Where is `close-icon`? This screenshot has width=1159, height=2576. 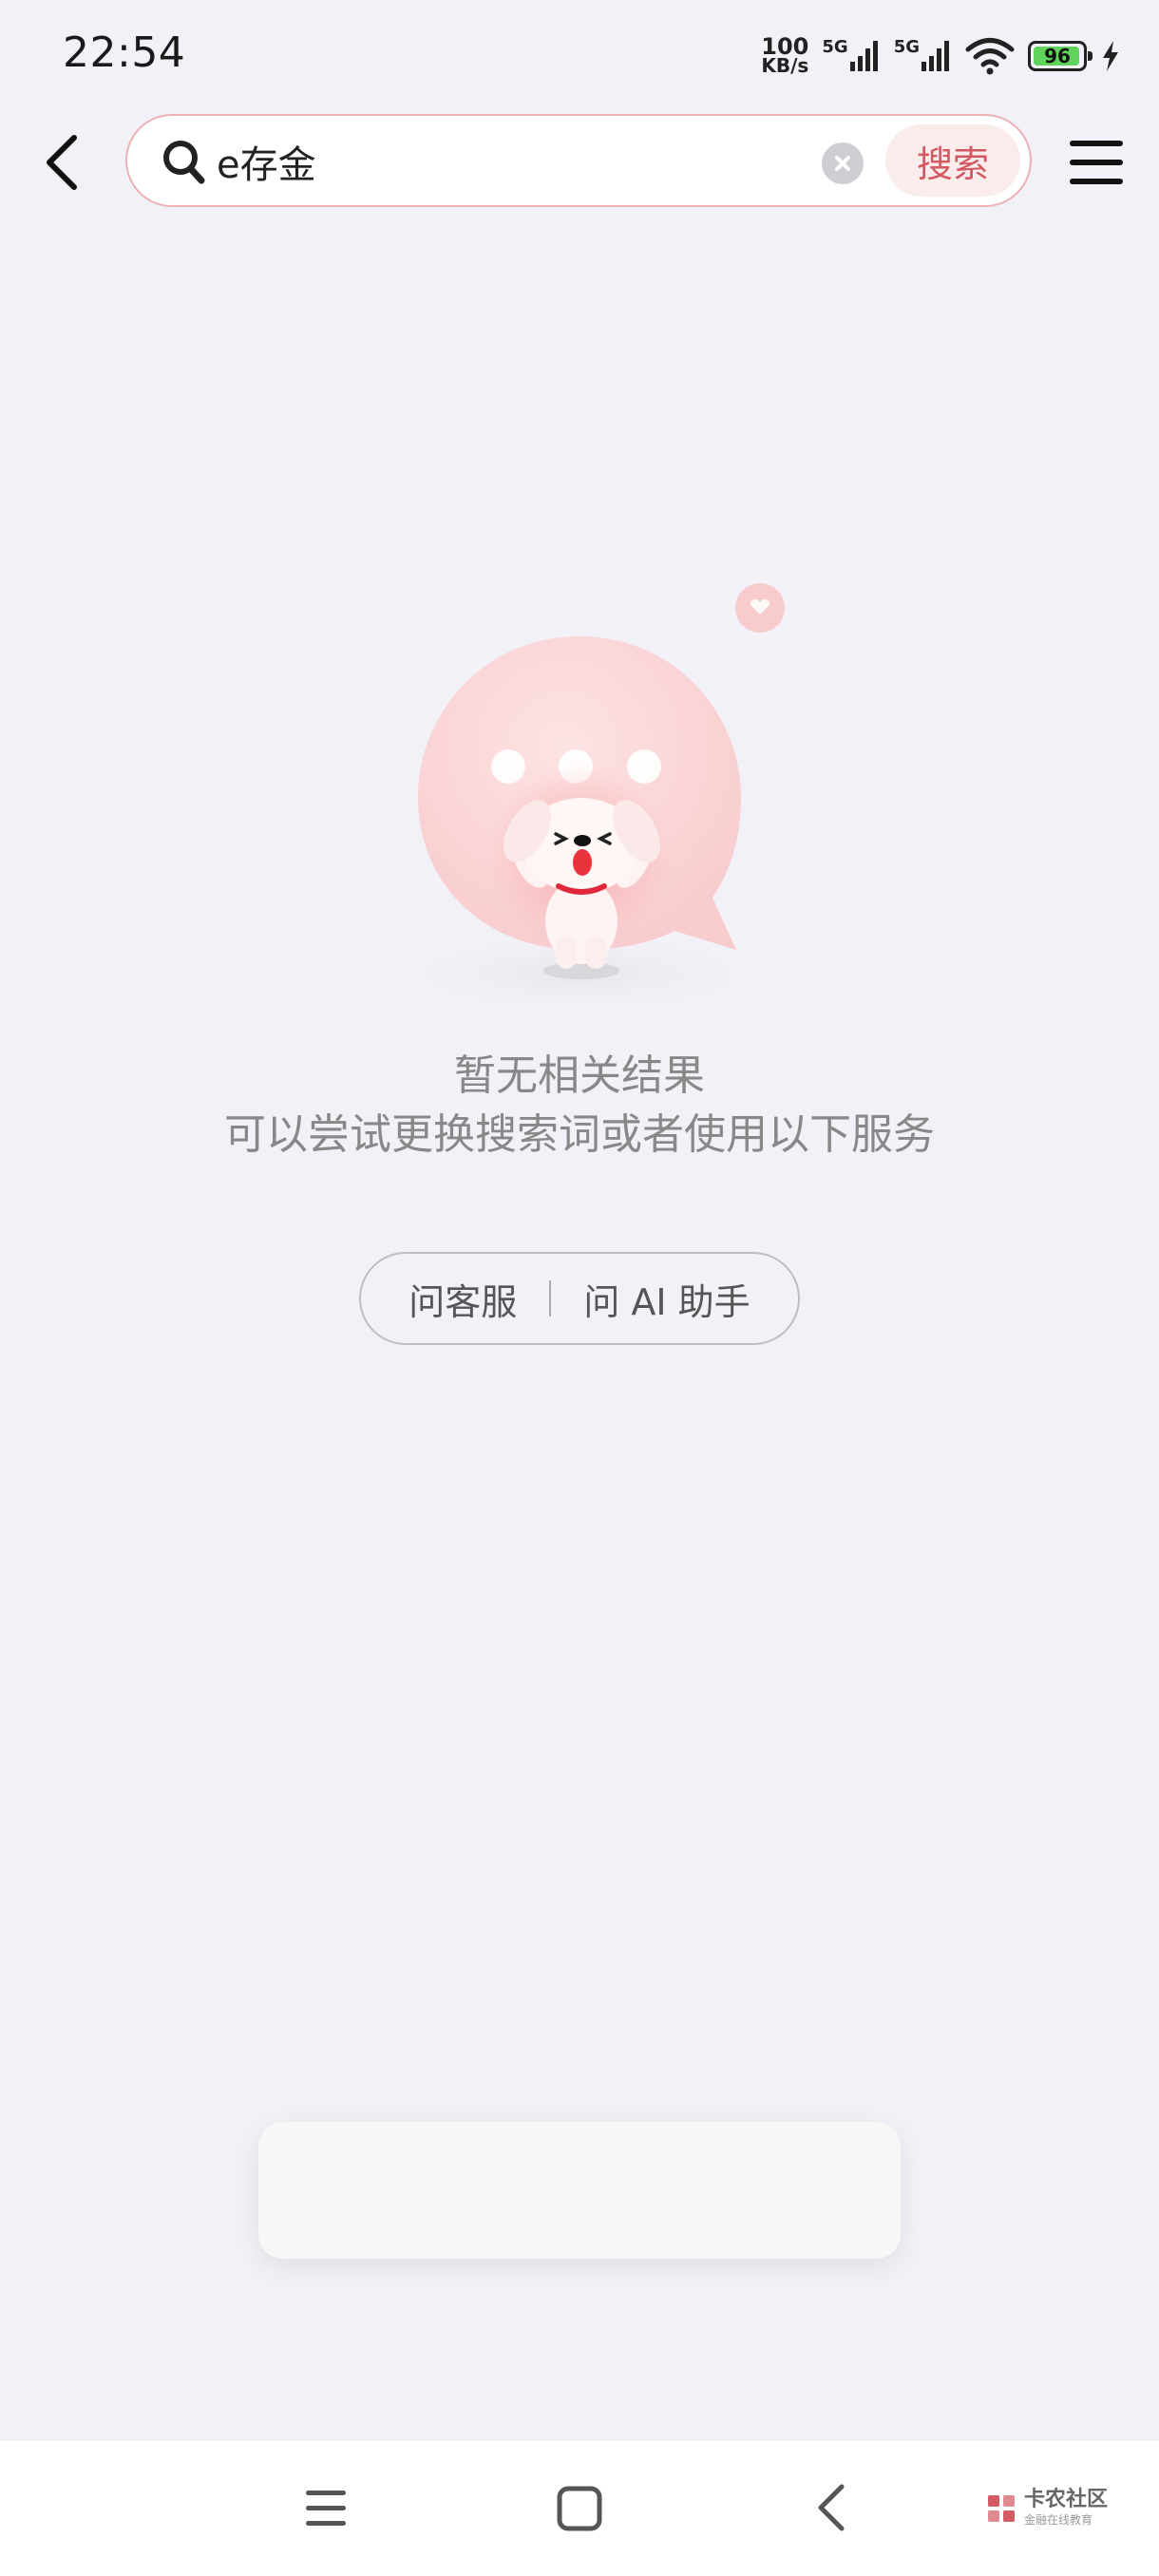
close-icon is located at coordinates (842, 163).